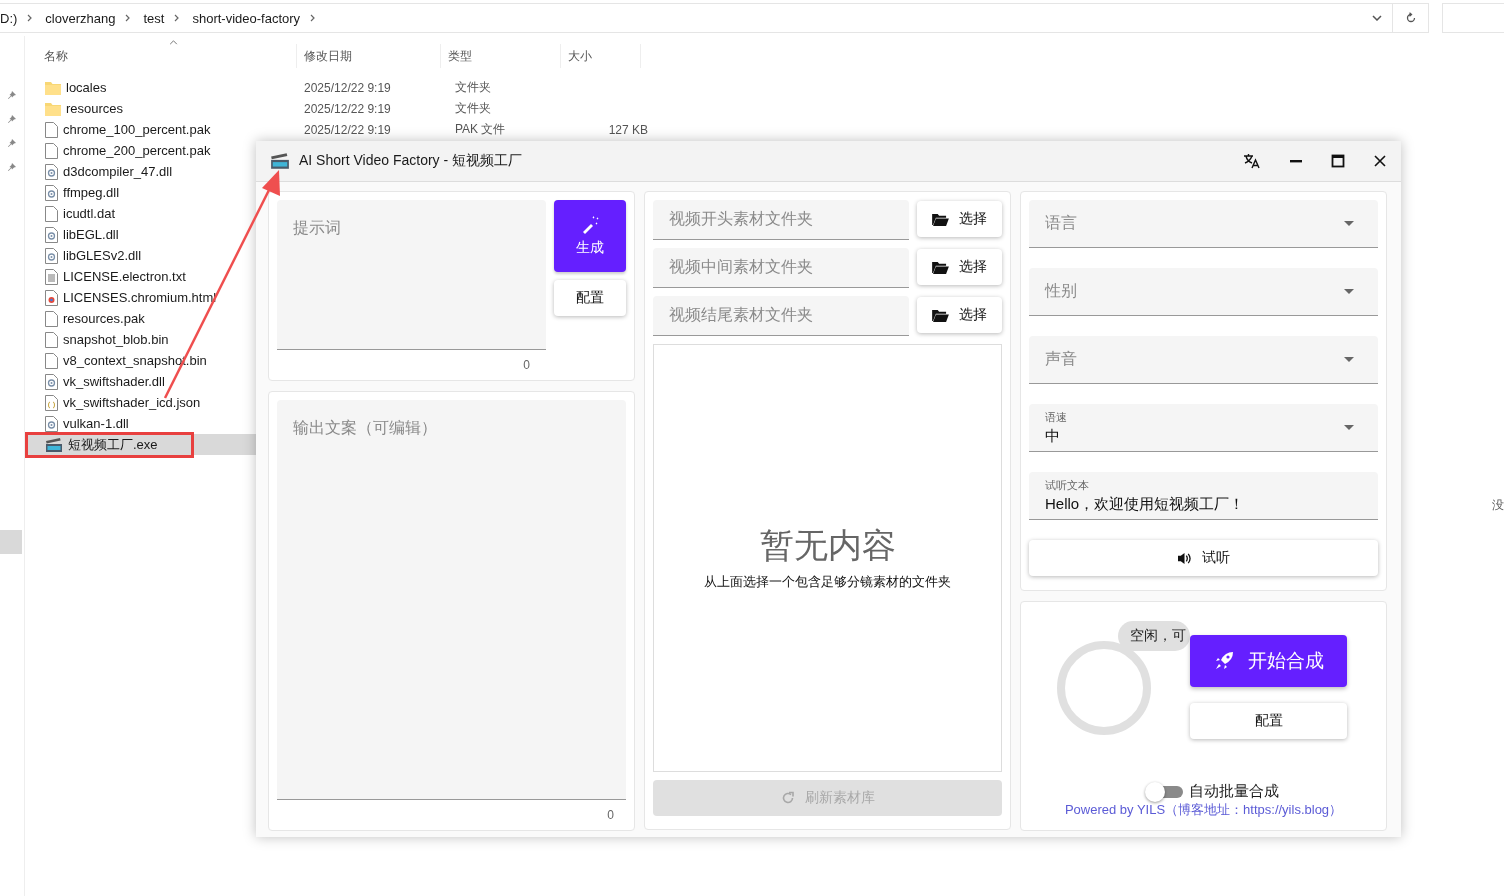  I want to click on file-type: PAK 文件, so click(480, 129).